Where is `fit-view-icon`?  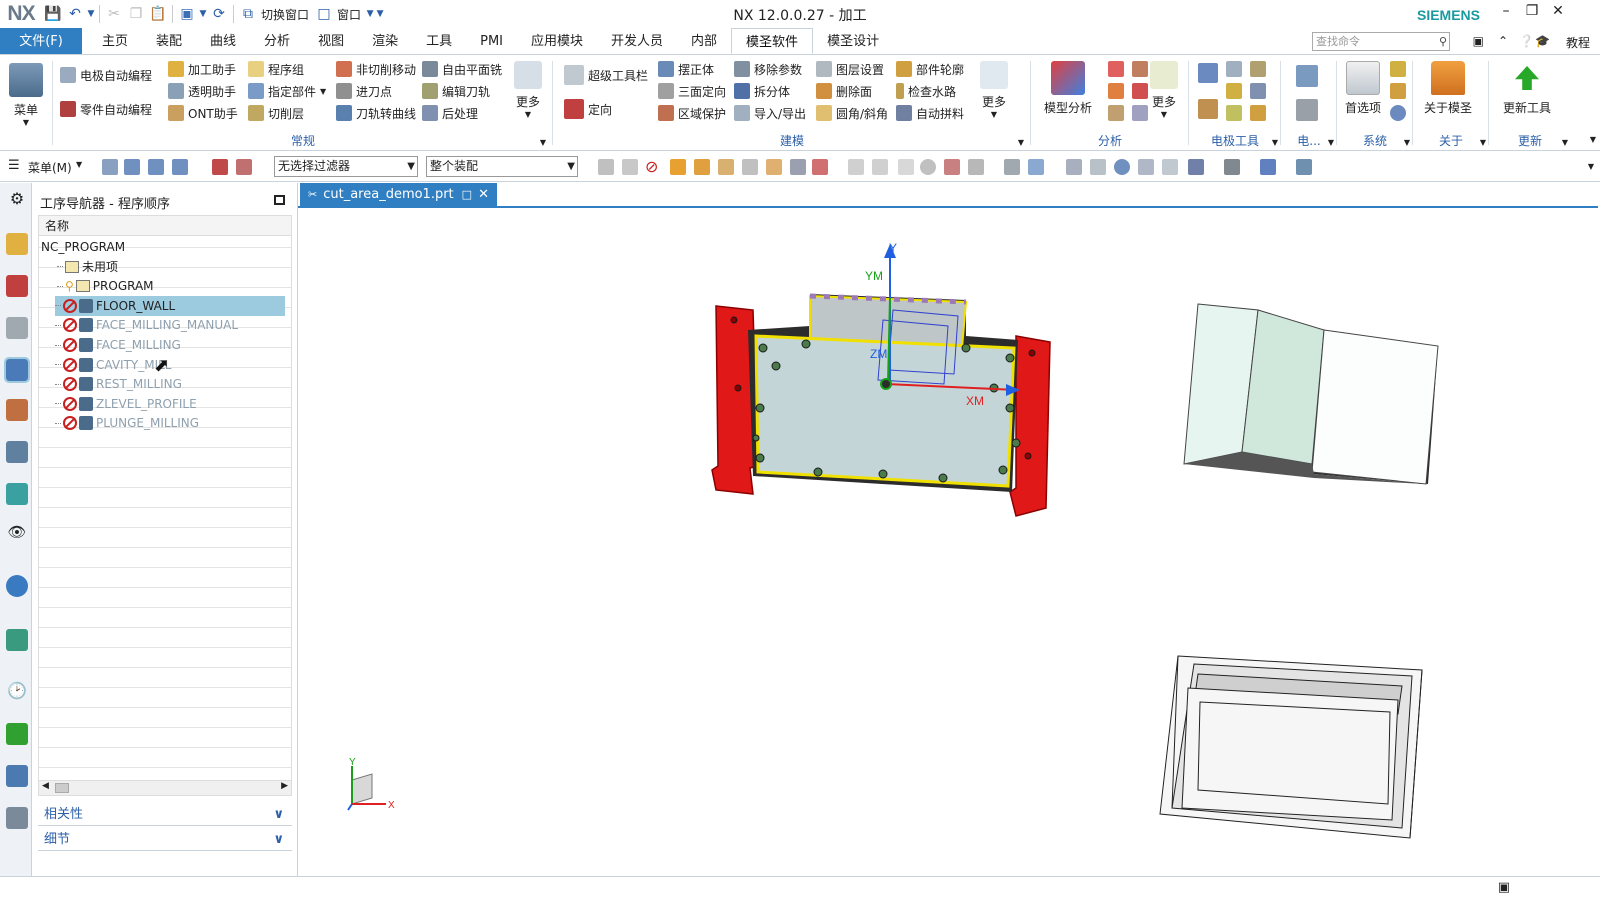
fit-view-icon is located at coordinates (1074, 167).